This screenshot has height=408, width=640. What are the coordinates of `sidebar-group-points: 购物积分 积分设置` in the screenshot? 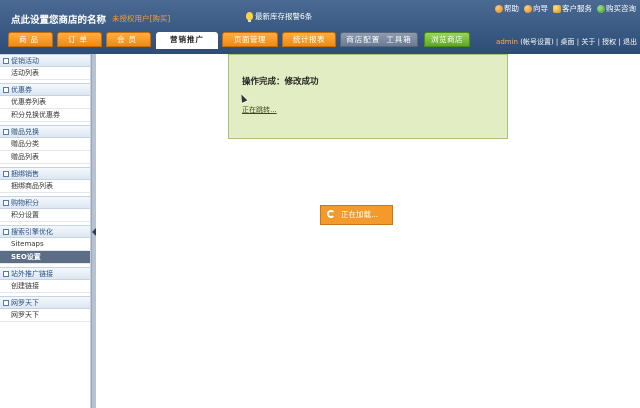 It's located at (45, 209).